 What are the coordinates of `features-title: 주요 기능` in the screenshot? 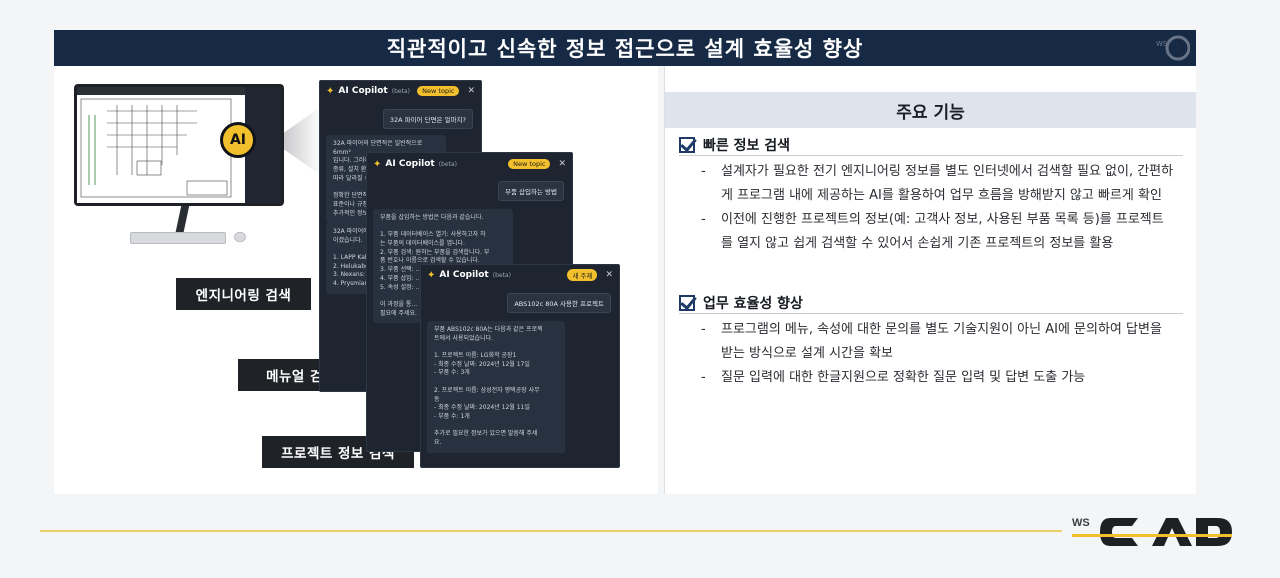 It's located at (930, 112).